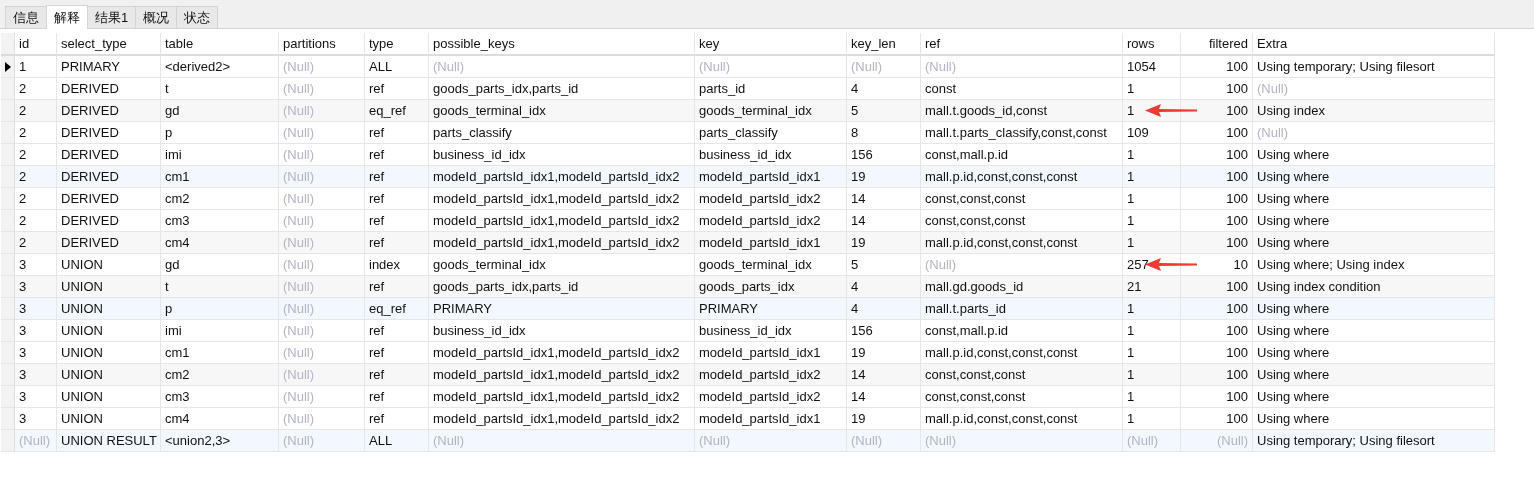  I want to click on table-row: 2 DERIVED cm1 (Null) ref modeId_partsId_idx1,modeId_partsId_idx2 modeId_partsId_idx1 19 mall.p.id,const,const,const 1 100 Using where, so click(748, 177).